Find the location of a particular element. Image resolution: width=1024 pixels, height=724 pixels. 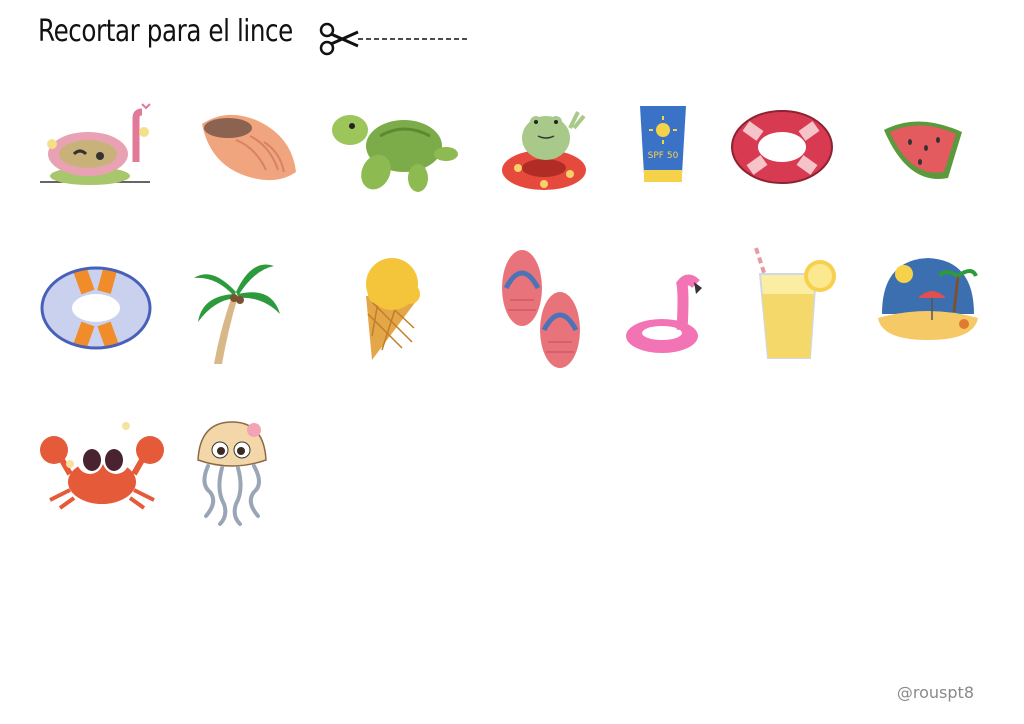

palm-tree-icon is located at coordinates (237, 311).